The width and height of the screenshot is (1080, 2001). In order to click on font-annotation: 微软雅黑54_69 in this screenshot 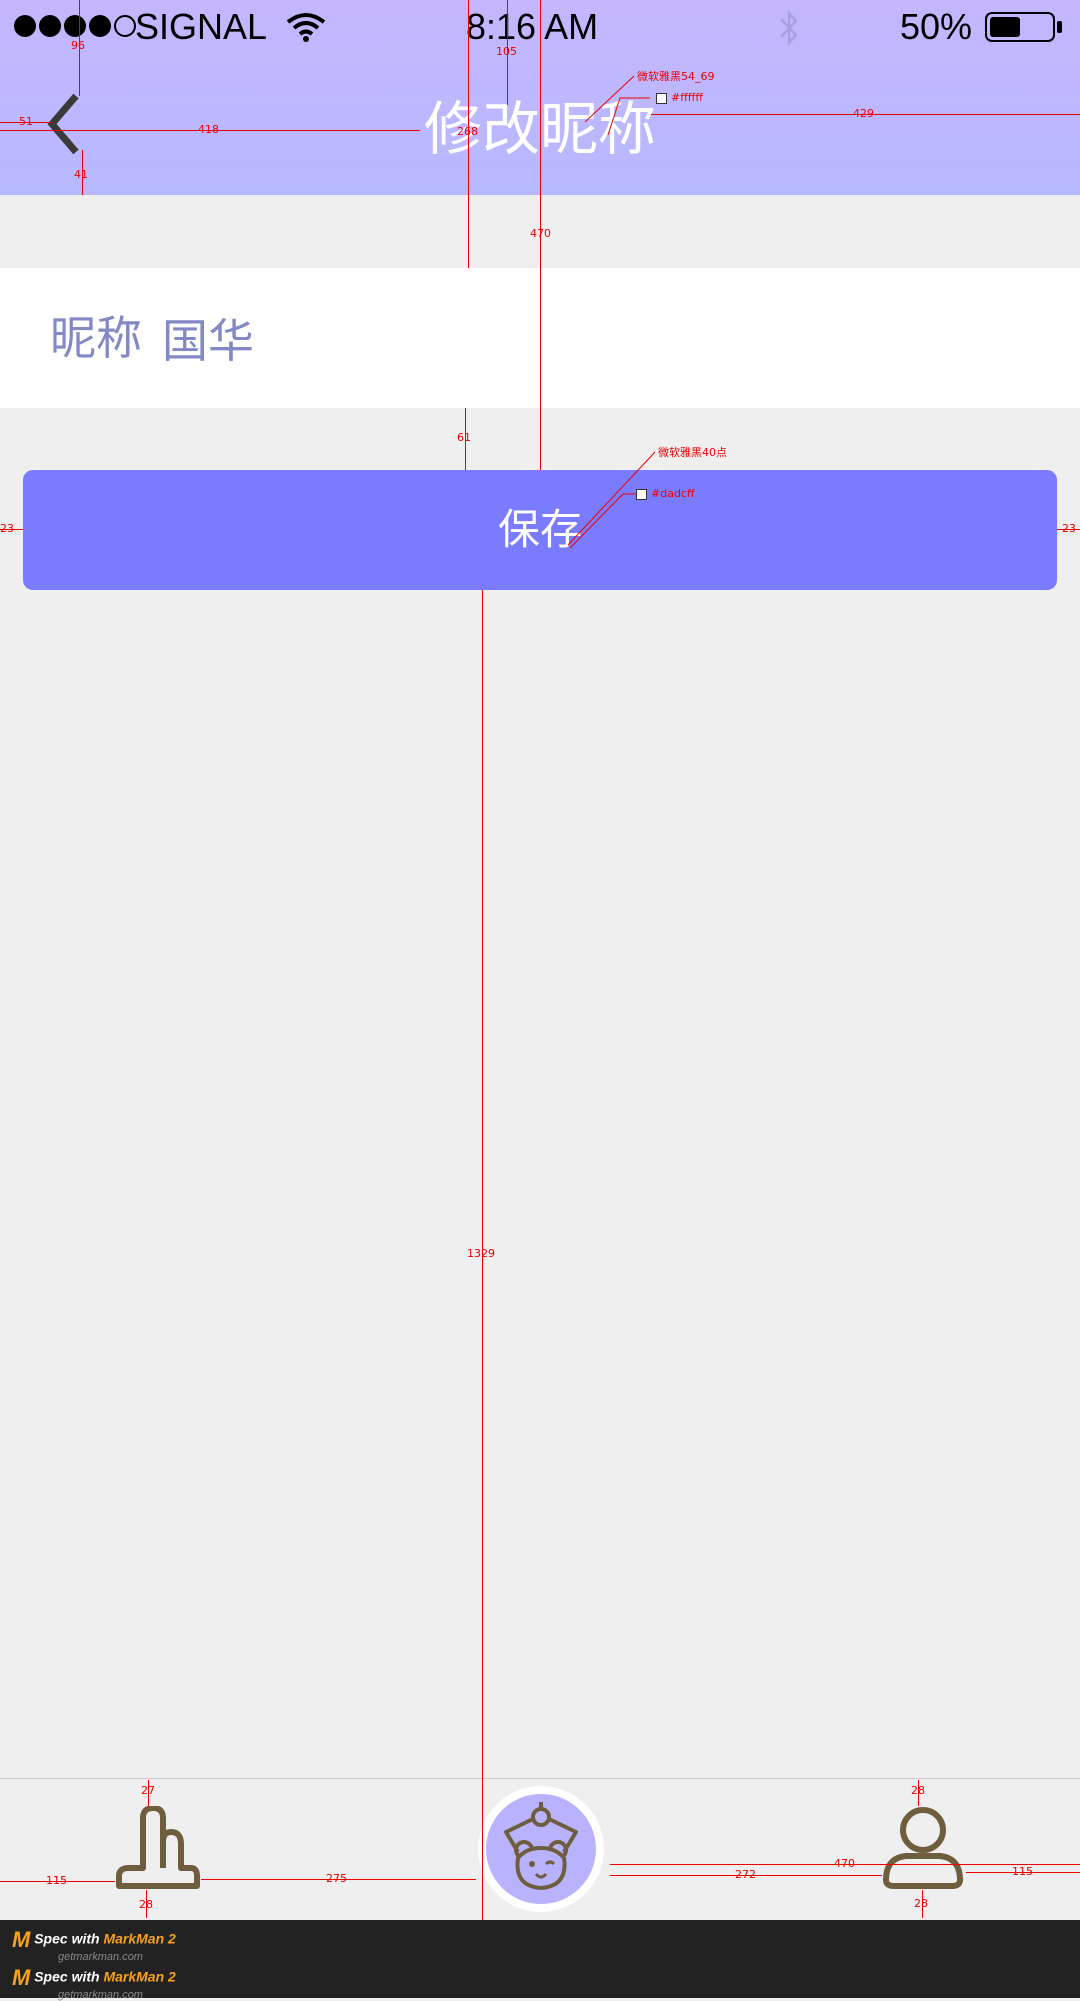, I will do `click(676, 76)`.